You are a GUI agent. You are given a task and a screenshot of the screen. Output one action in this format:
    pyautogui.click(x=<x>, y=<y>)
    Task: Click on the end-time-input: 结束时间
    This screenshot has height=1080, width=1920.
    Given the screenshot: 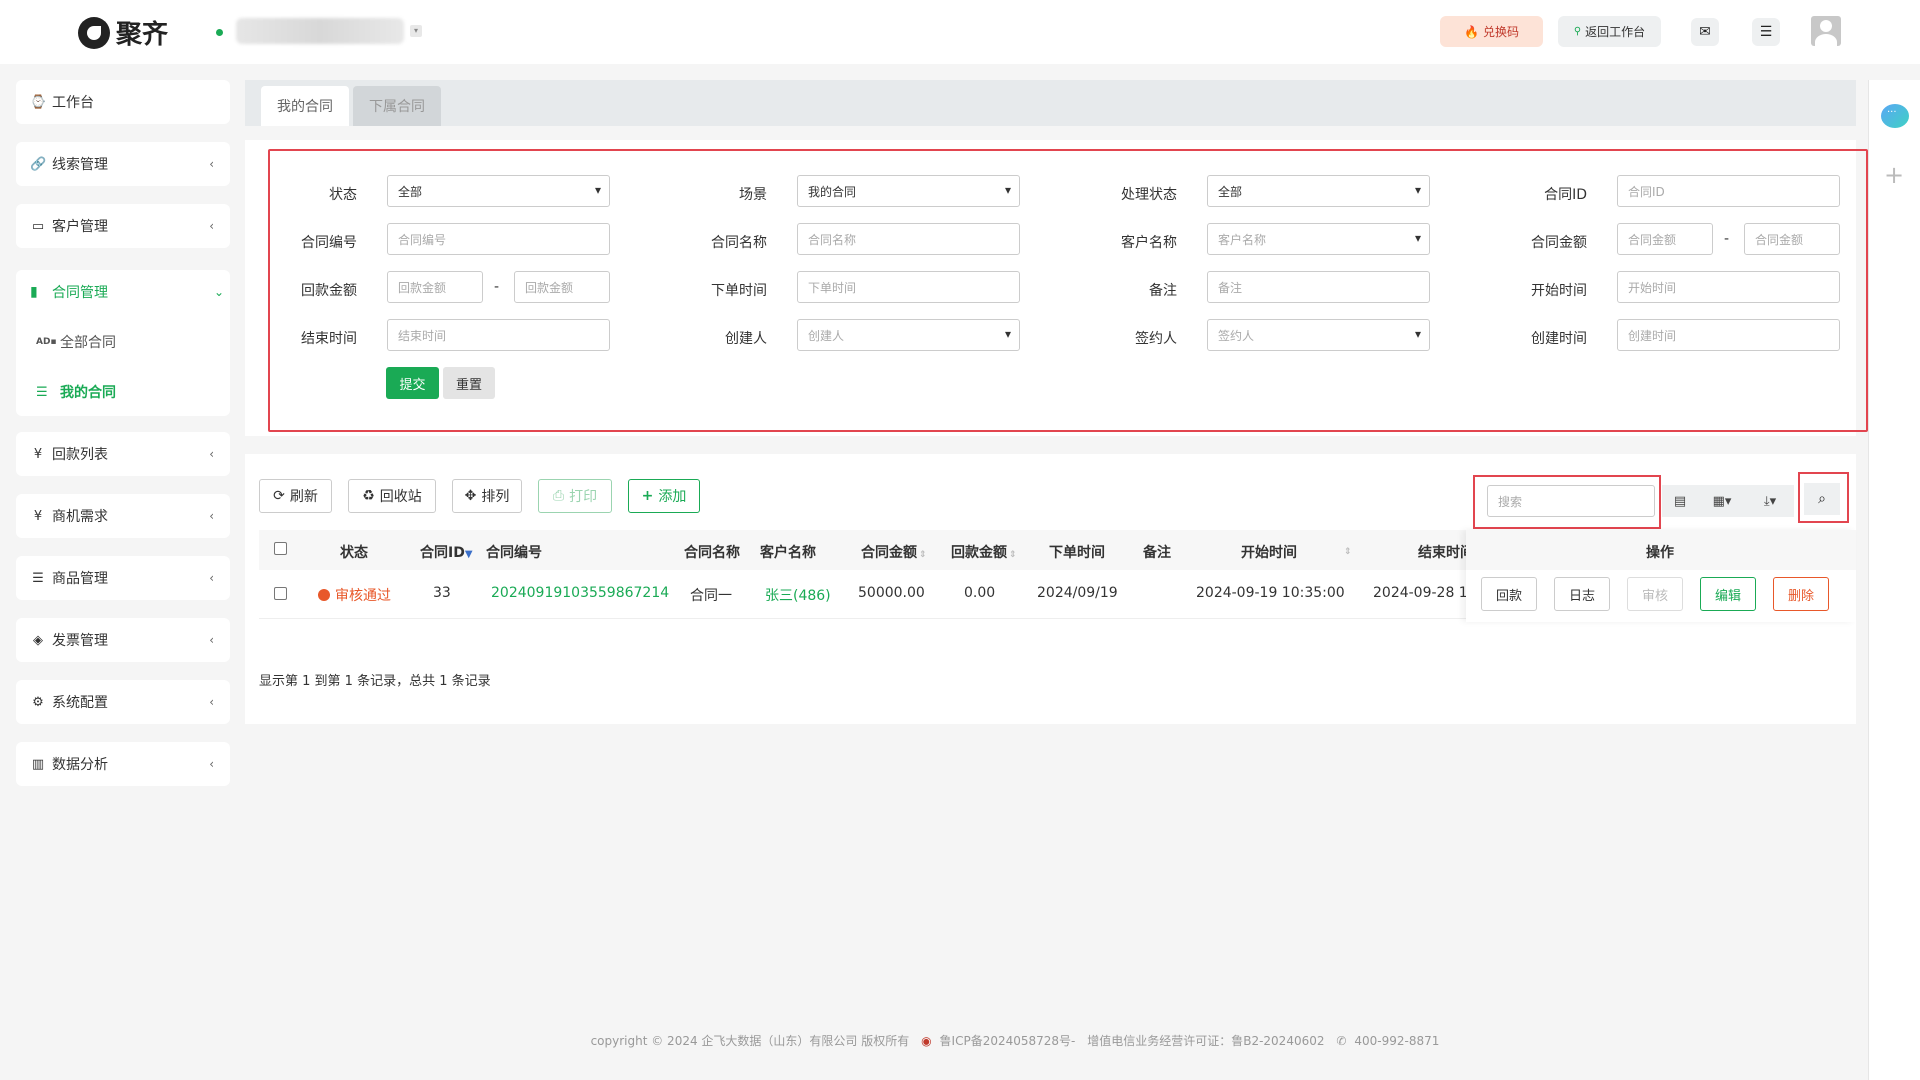 What is the action you would take?
    pyautogui.click(x=498, y=335)
    